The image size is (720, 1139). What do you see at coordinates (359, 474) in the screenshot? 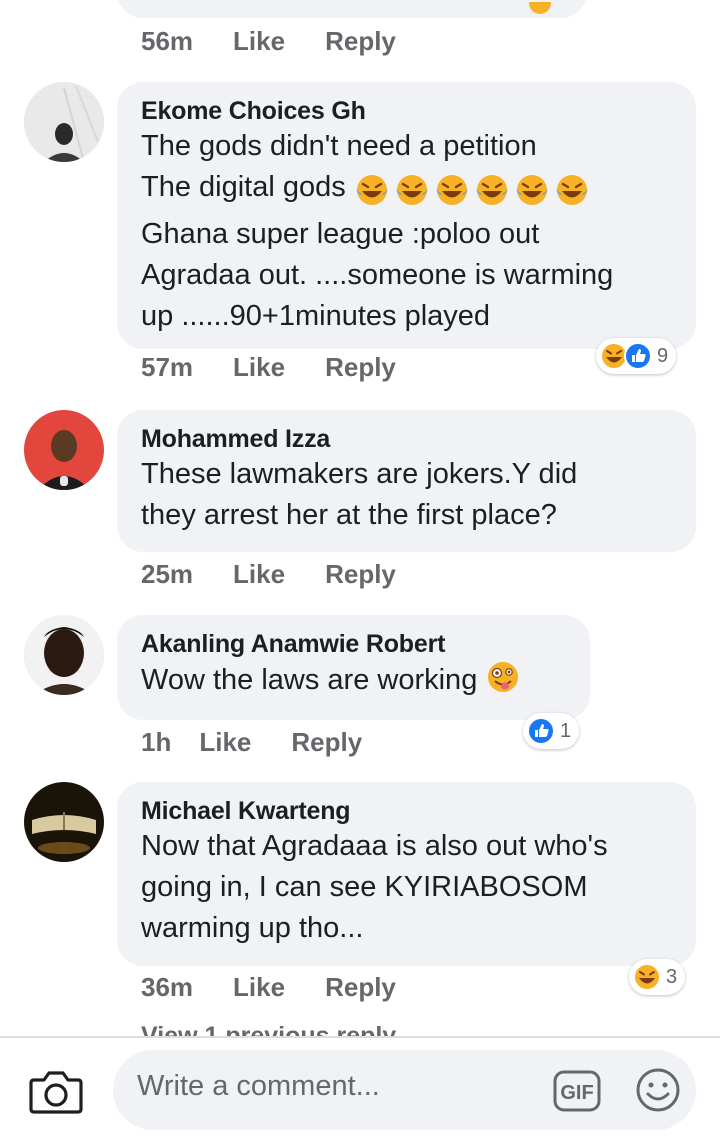
I see `comment-text-line: These lawmakers are jokers.Y did` at bounding box center [359, 474].